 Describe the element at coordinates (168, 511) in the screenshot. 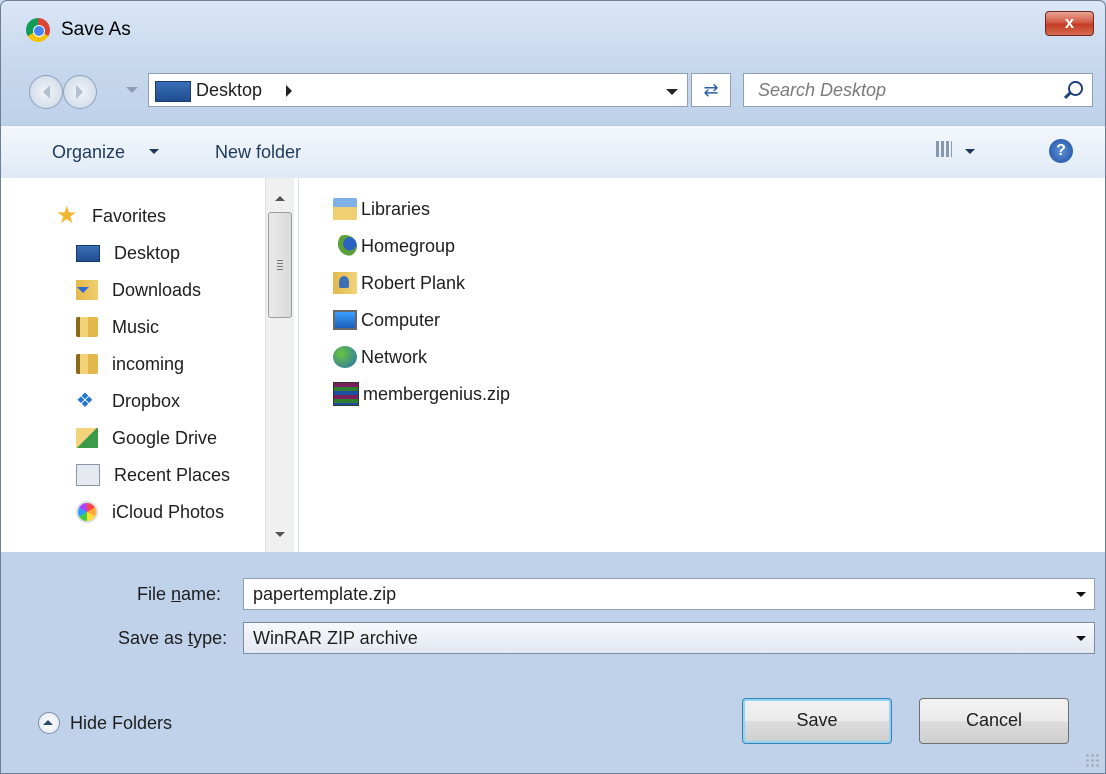

I see `sidebar-item-label: iCloud Photos` at that location.